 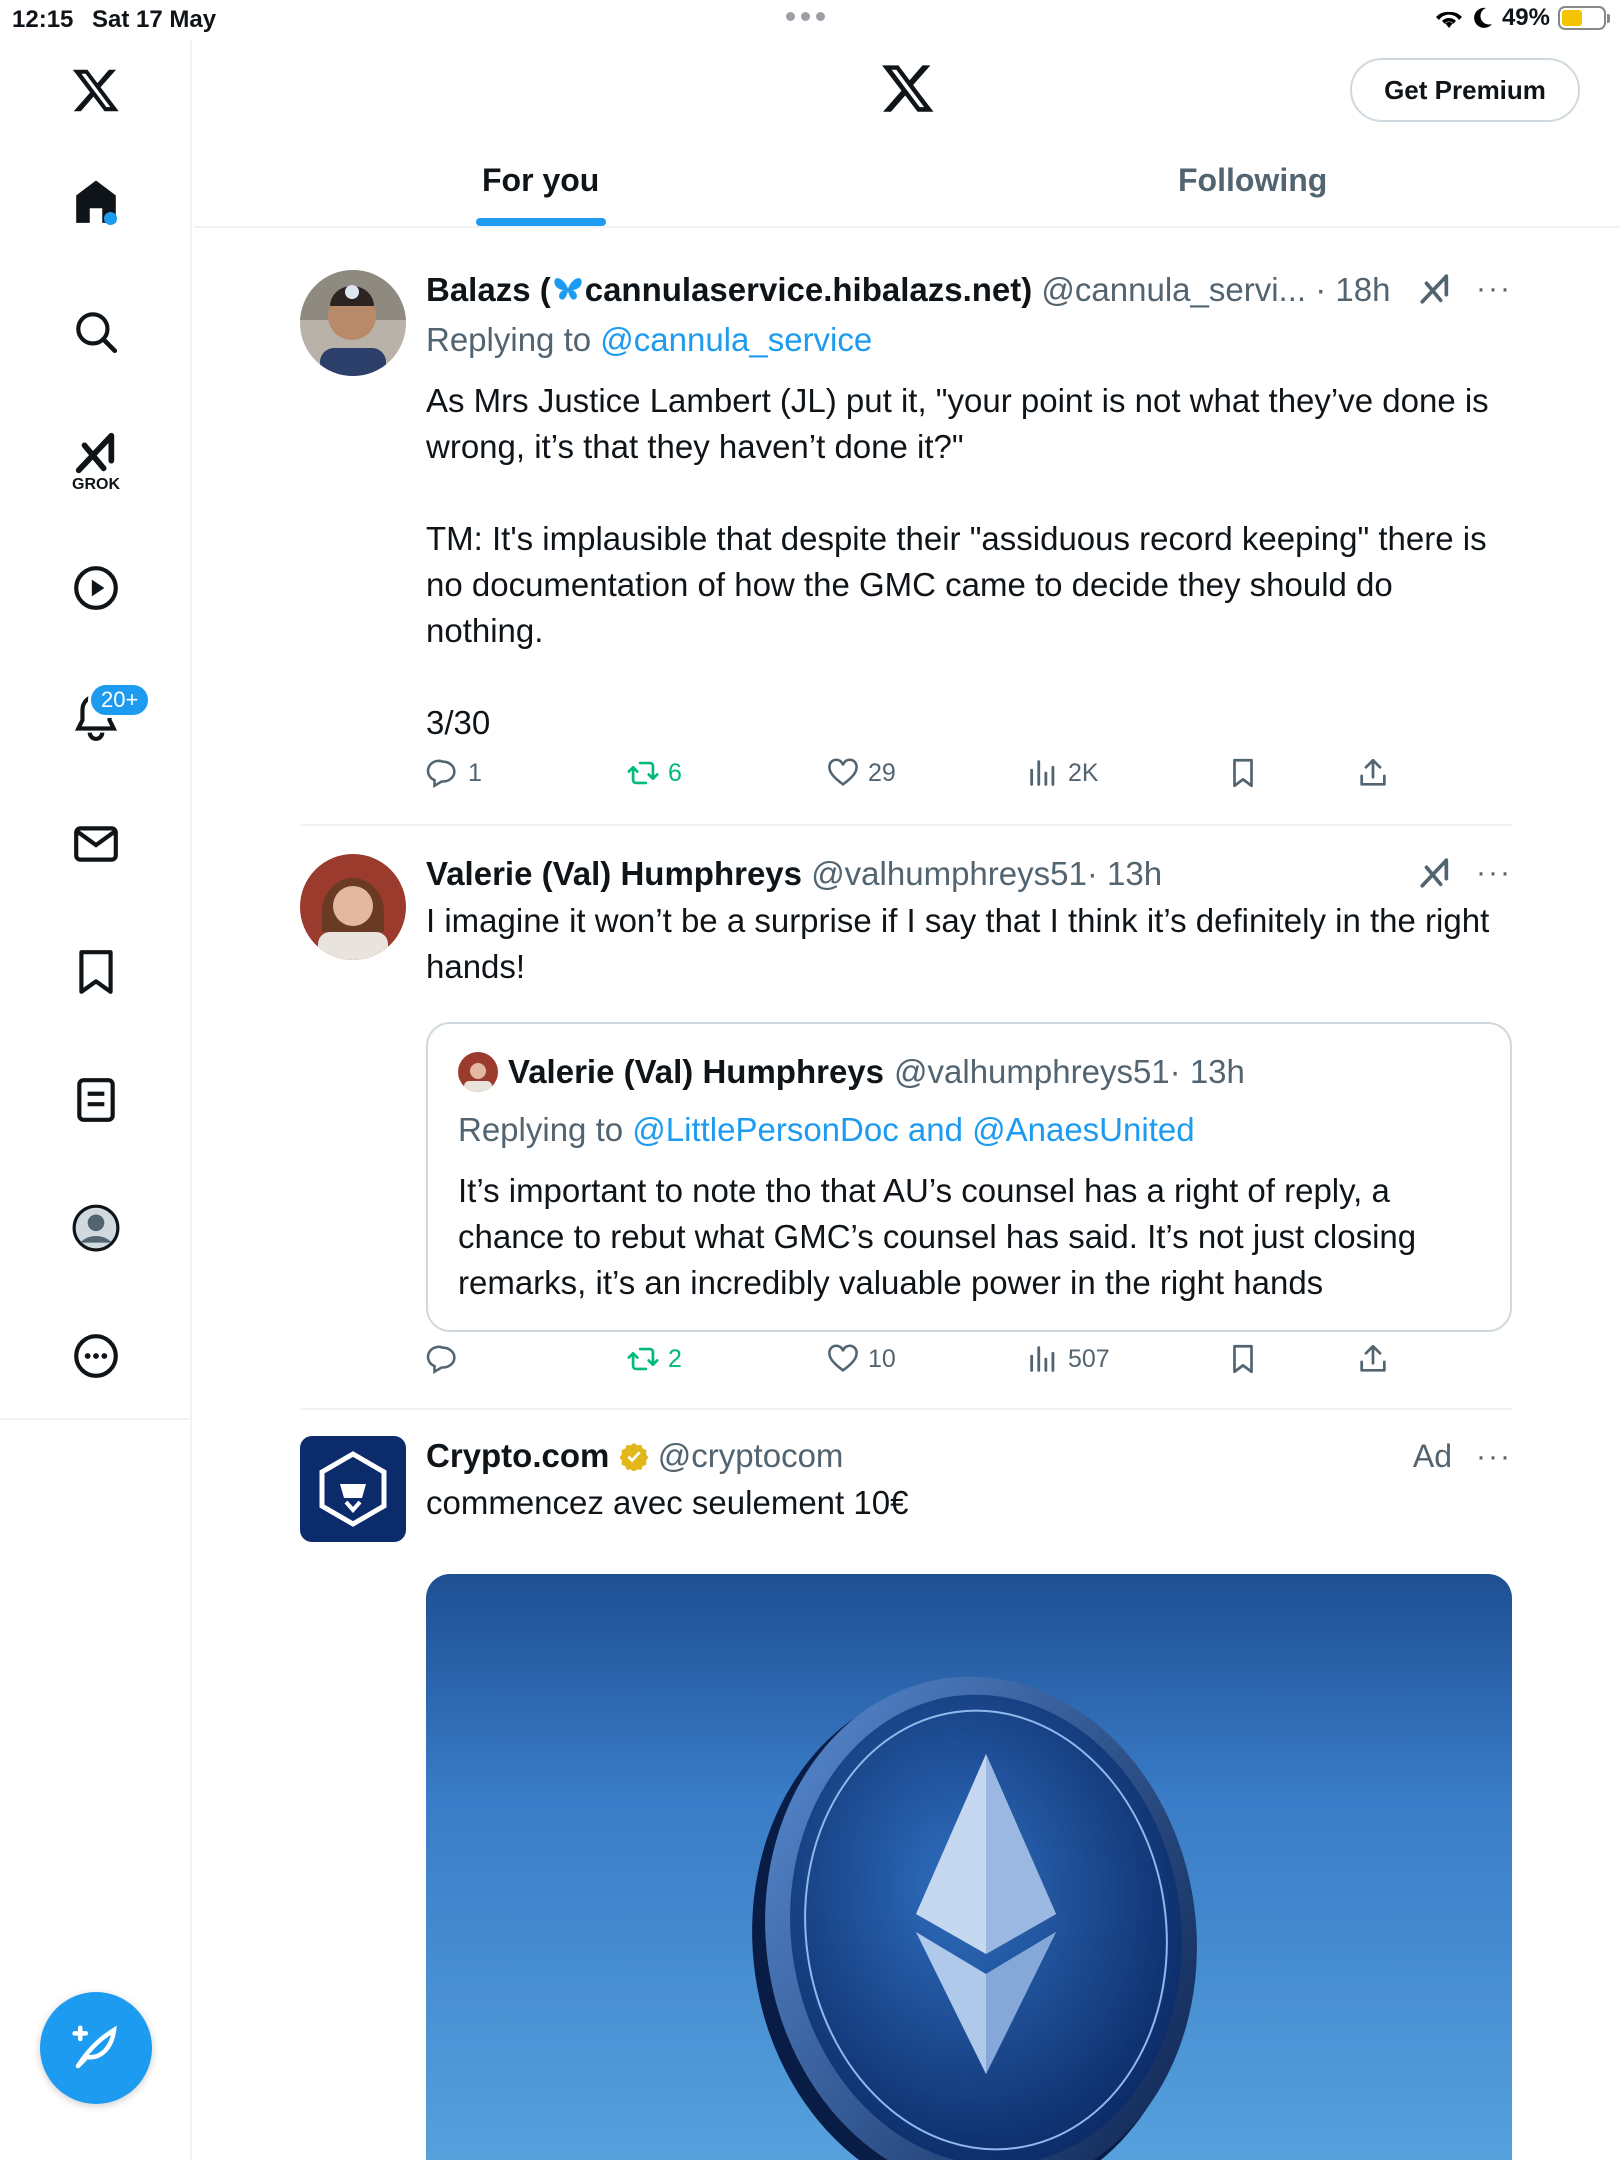 I want to click on view-count: 2K, so click(x=1083, y=772).